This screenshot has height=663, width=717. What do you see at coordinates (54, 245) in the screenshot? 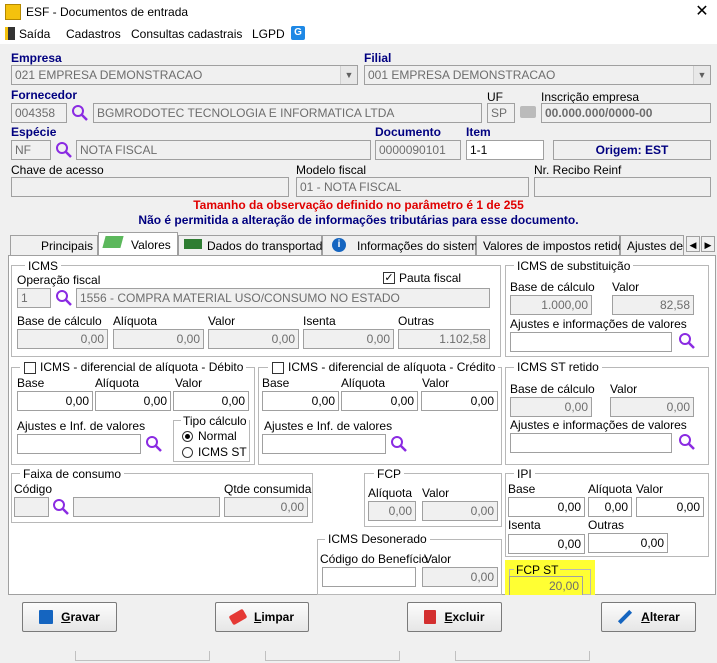
I see `tab-principais: Principais` at bounding box center [54, 245].